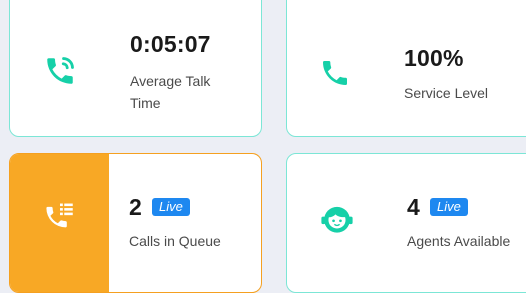 Image resolution: width=526 pixels, height=293 pixels. I want to click on calls-in-queue-value-row: 2 Live, so click(159, 207).